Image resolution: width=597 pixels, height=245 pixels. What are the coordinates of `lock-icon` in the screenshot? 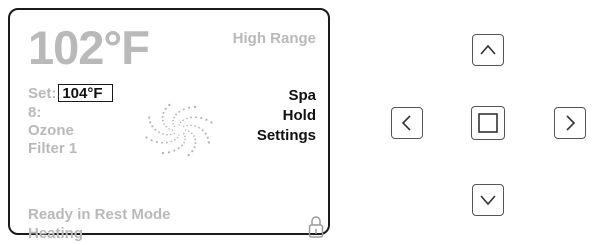 It's located at (316, 227).